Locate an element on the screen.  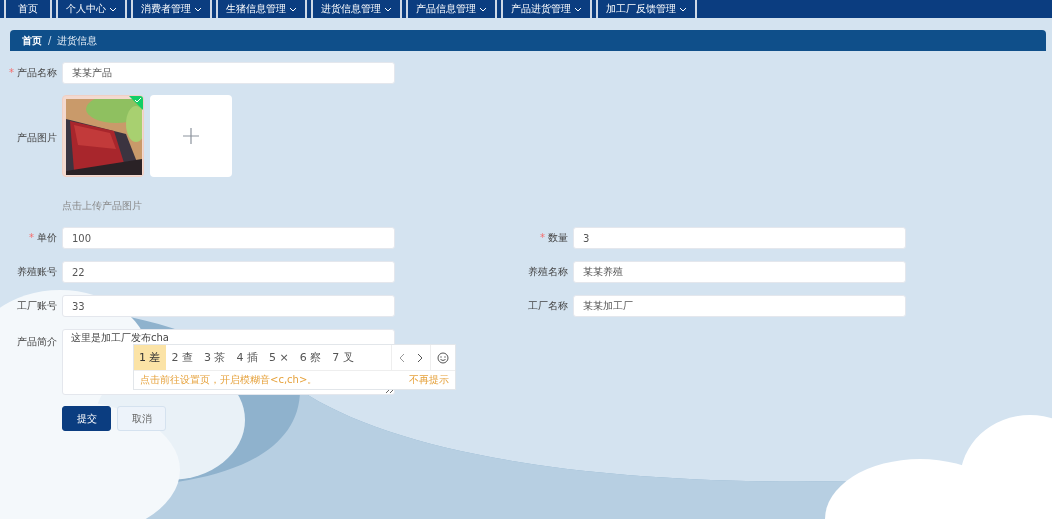
ime-candidate: 3 茶 is located at coordinates (215, 357).